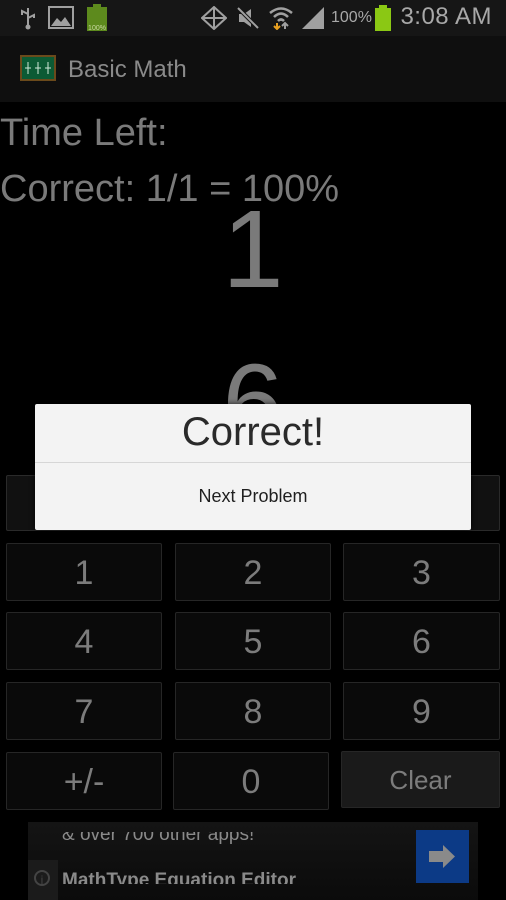 The width and height of the screenshot is (506, 900). Describe the element at coordinates (421, 641) in the screenshot. I see `key-6: 6` at that location.